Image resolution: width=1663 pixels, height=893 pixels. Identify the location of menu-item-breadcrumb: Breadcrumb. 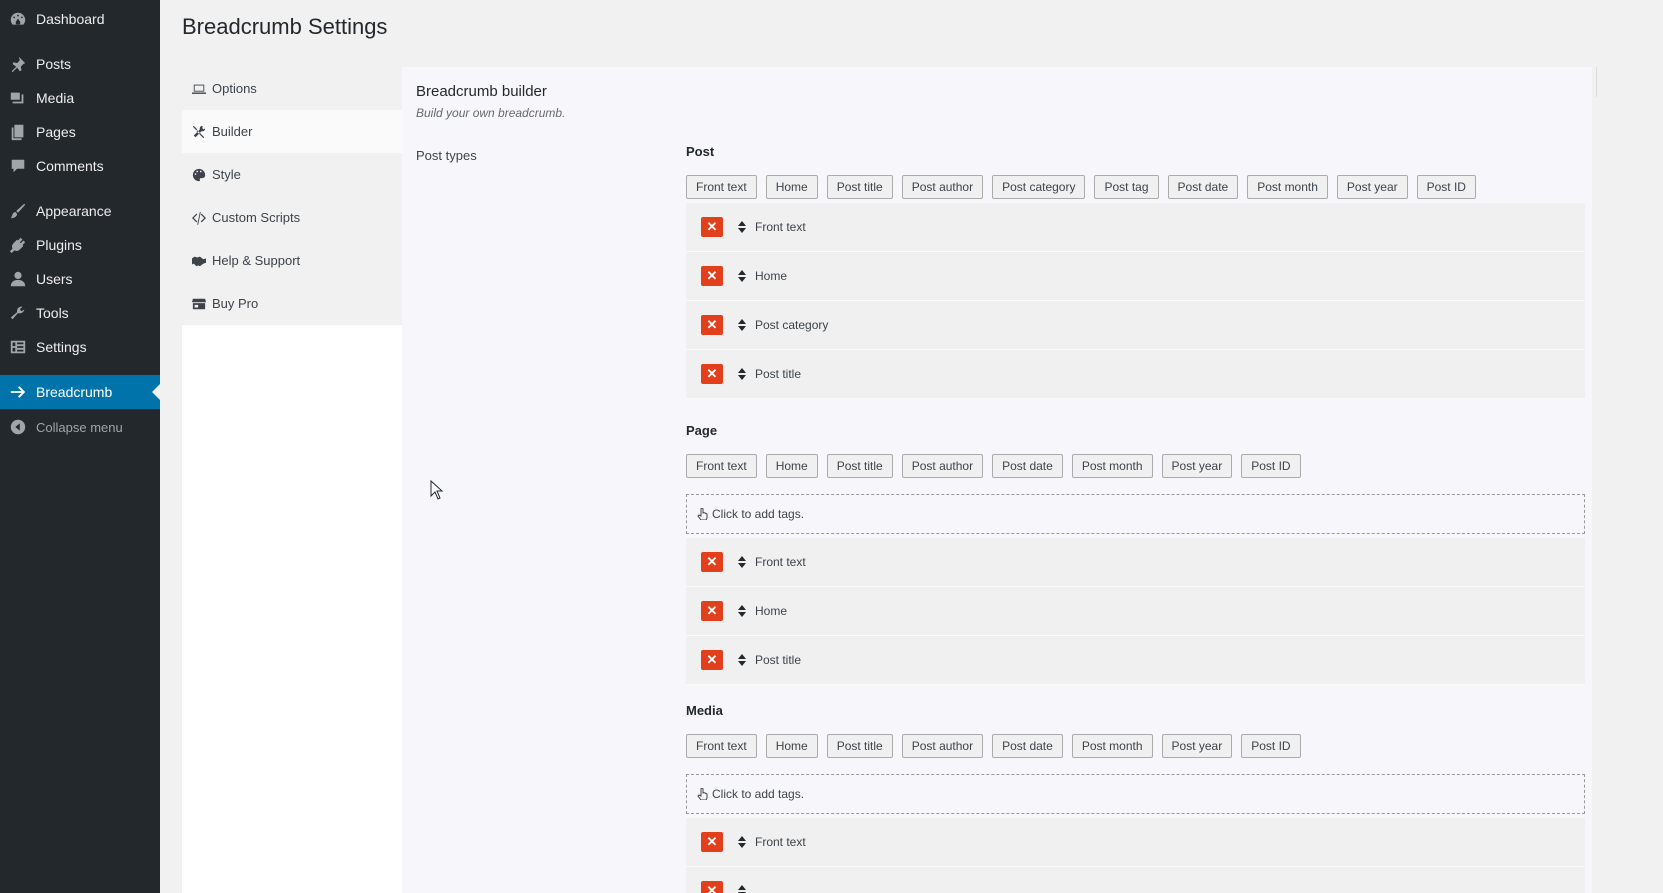
(80, 392).